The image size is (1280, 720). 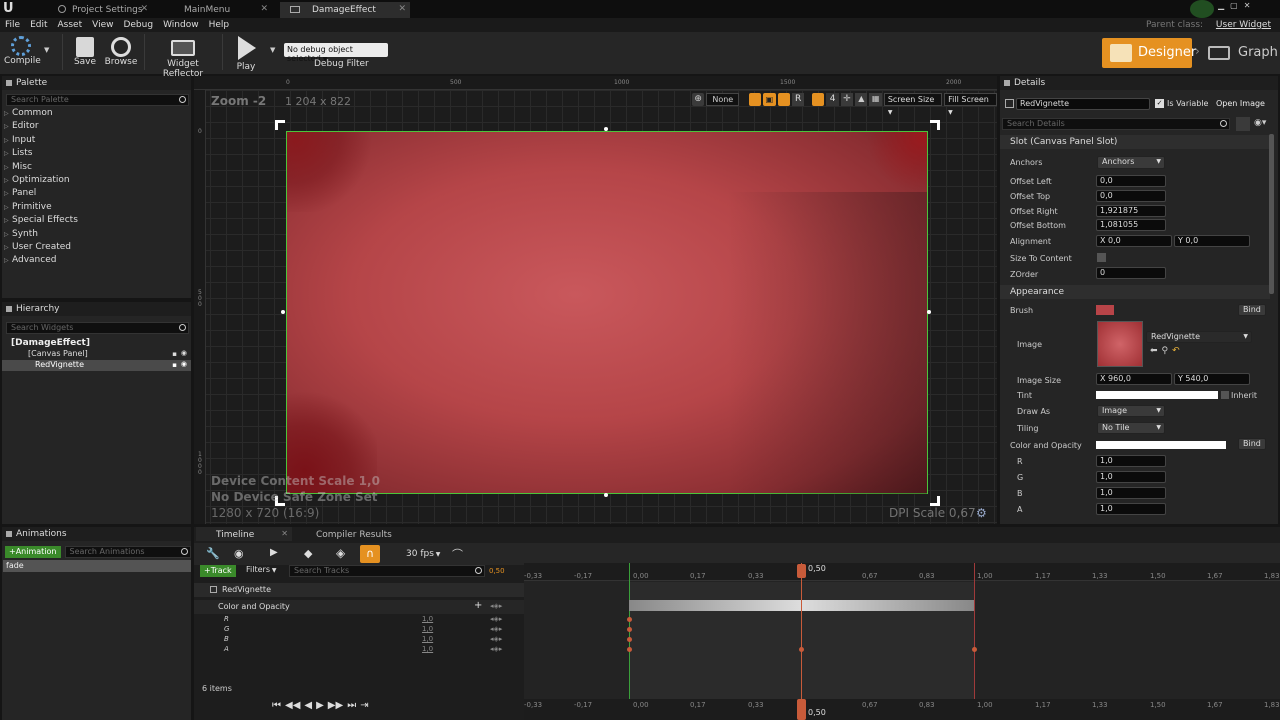 What do you see at coordinates (1165, 351) in the screenshot?
I see `browse-asset-icon: ⚲` at bounding box center [1165, 351].